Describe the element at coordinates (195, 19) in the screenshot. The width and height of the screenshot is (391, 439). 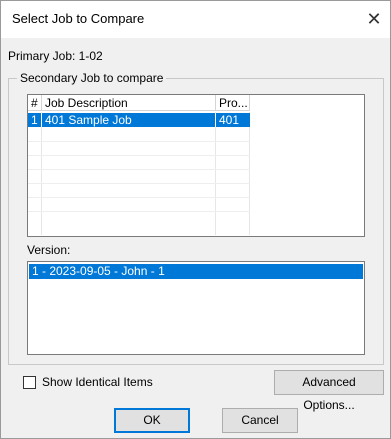
I see `title-bar: Select Job to Compare ✕` at that location.